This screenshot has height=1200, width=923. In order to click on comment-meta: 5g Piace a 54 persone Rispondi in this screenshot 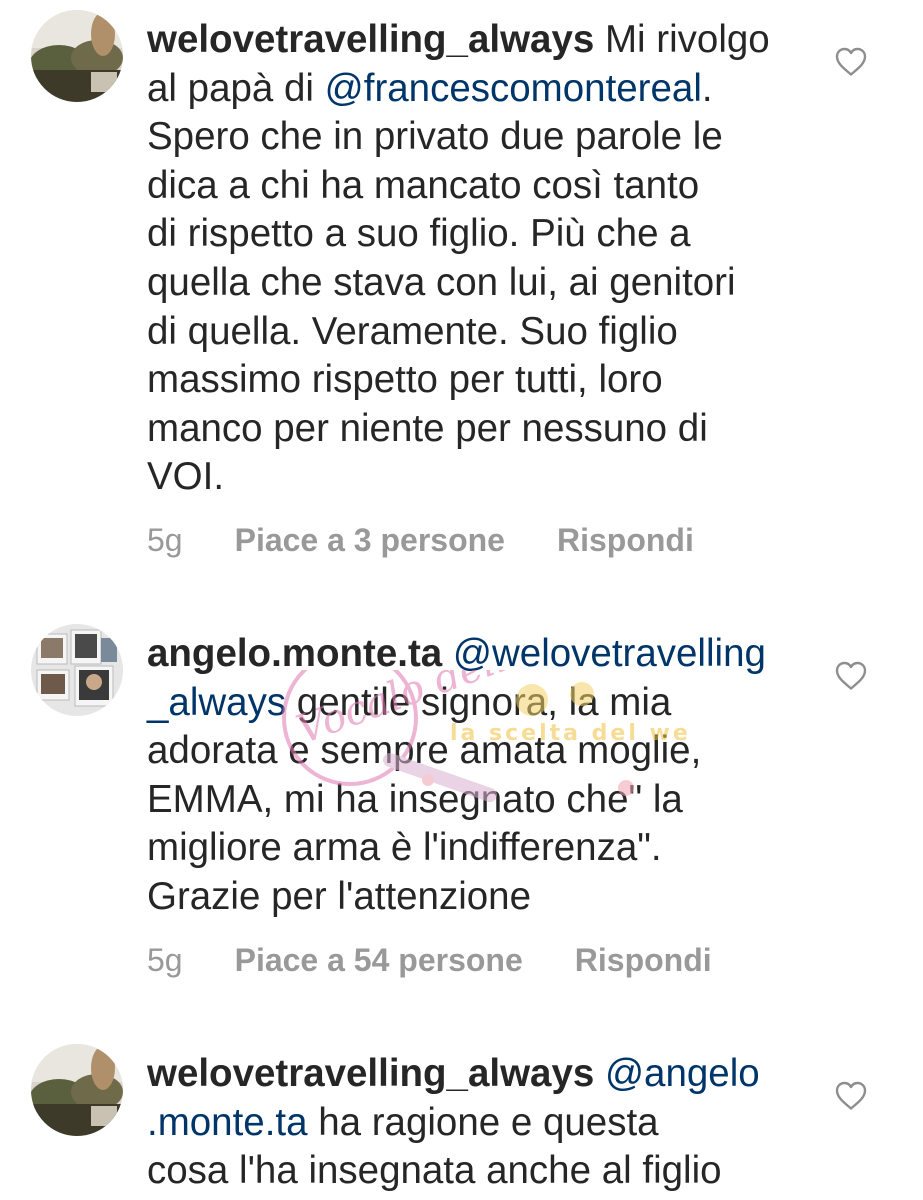, I will do `click(429, 960)`.